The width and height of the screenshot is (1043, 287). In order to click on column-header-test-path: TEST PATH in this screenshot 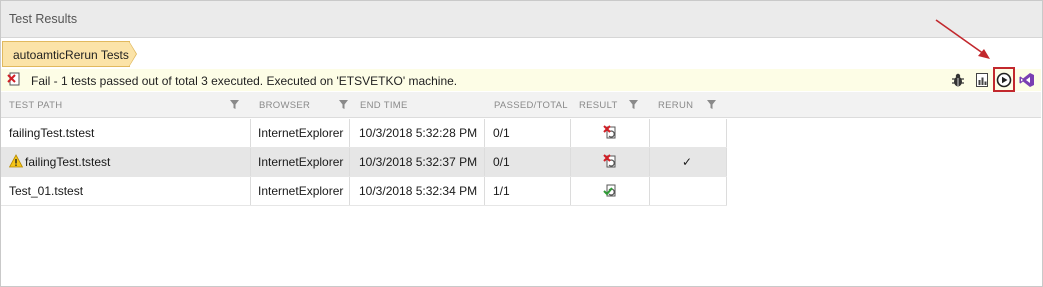, I will do `click(35, 105)`.